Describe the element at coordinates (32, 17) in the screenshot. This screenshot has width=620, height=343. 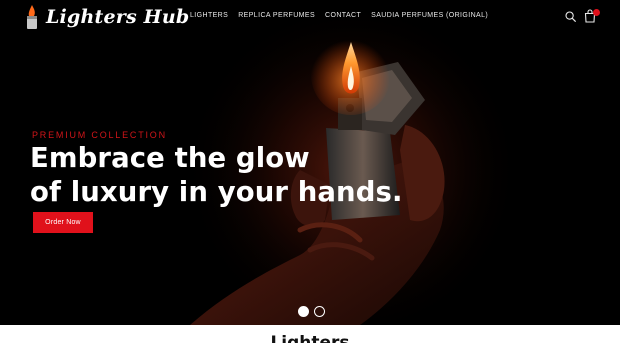
I see `lighter-logo-icon` at that location.